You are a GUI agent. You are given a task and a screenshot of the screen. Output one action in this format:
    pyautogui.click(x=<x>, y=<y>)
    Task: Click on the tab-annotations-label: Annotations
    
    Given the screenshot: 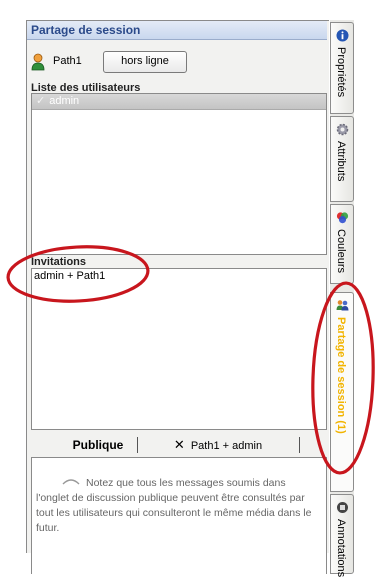 What is the action you would take?
    pyautogui.click(x=341, y=548)
    